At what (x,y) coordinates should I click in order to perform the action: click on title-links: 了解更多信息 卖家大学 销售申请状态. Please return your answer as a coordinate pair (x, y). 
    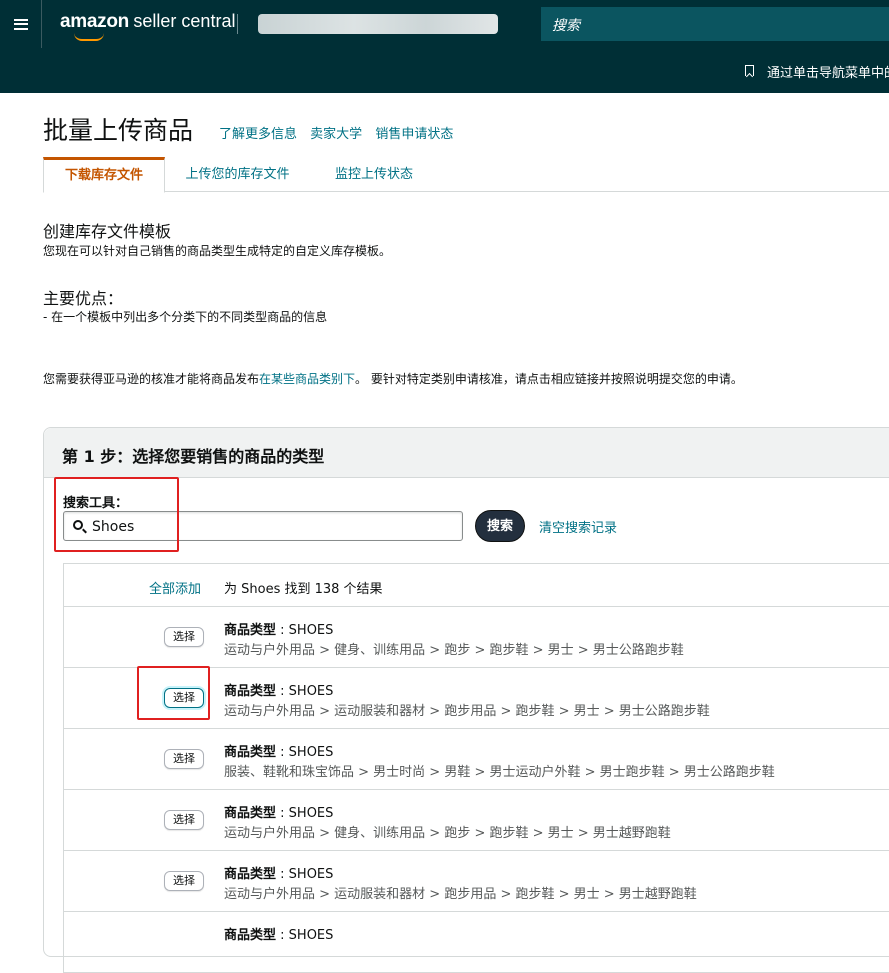
    Looking at the image, I should click on (340, 132).